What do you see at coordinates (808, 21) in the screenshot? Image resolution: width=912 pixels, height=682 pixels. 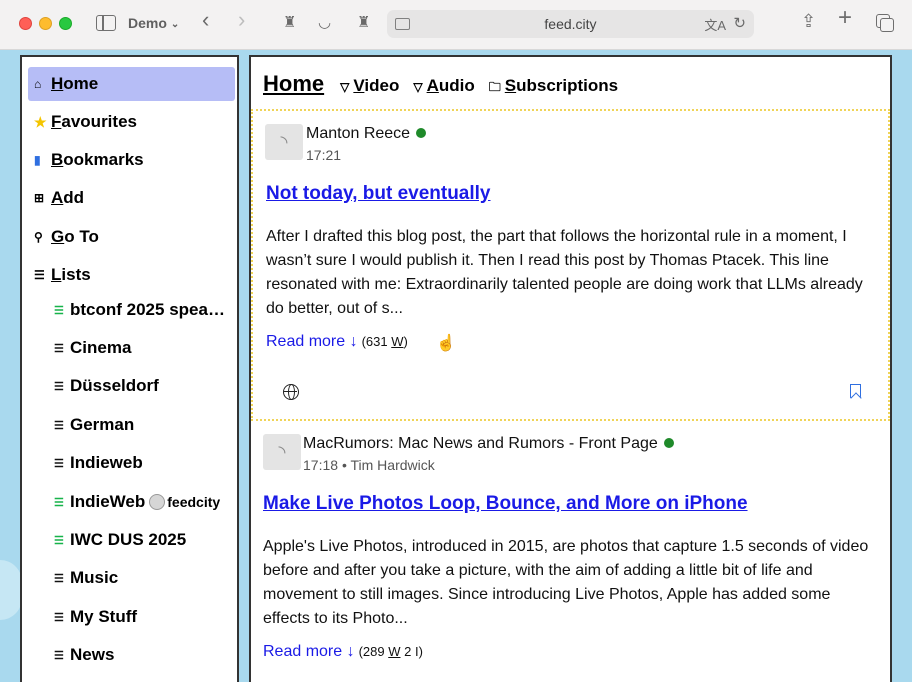 I see `share-icon: ⇪` at bounding box center [808, 21].